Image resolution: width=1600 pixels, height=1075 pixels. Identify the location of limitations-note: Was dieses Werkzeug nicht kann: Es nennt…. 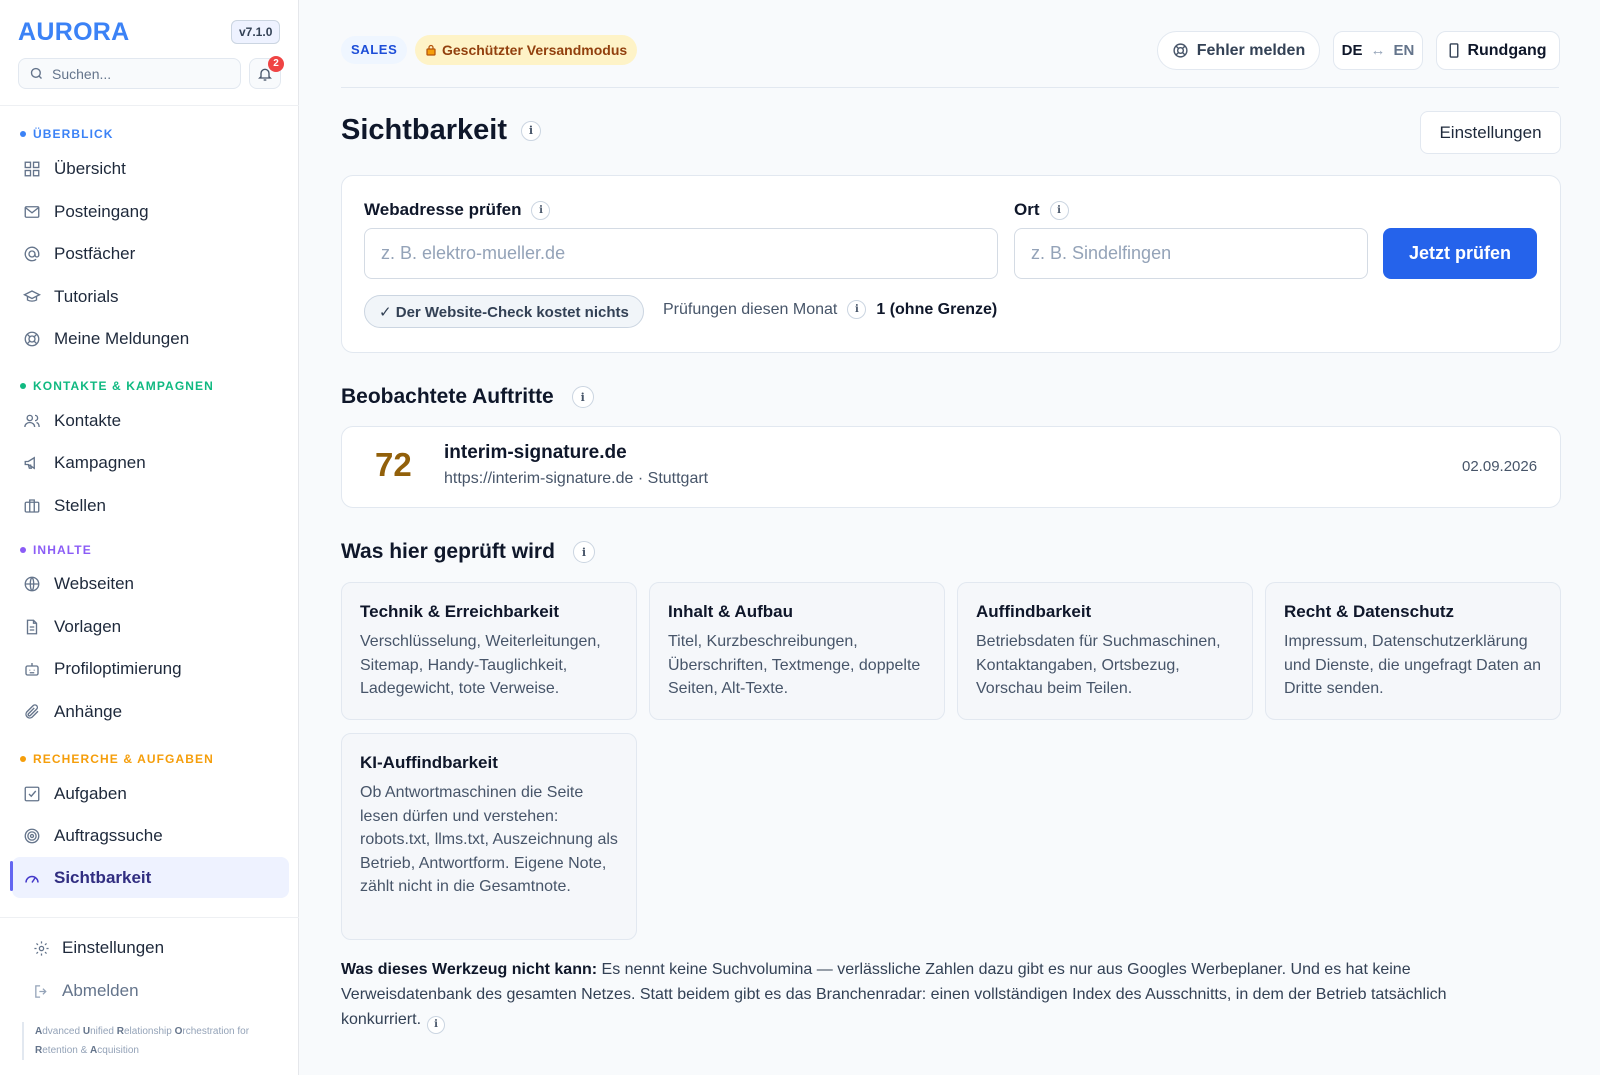
(921, 995).